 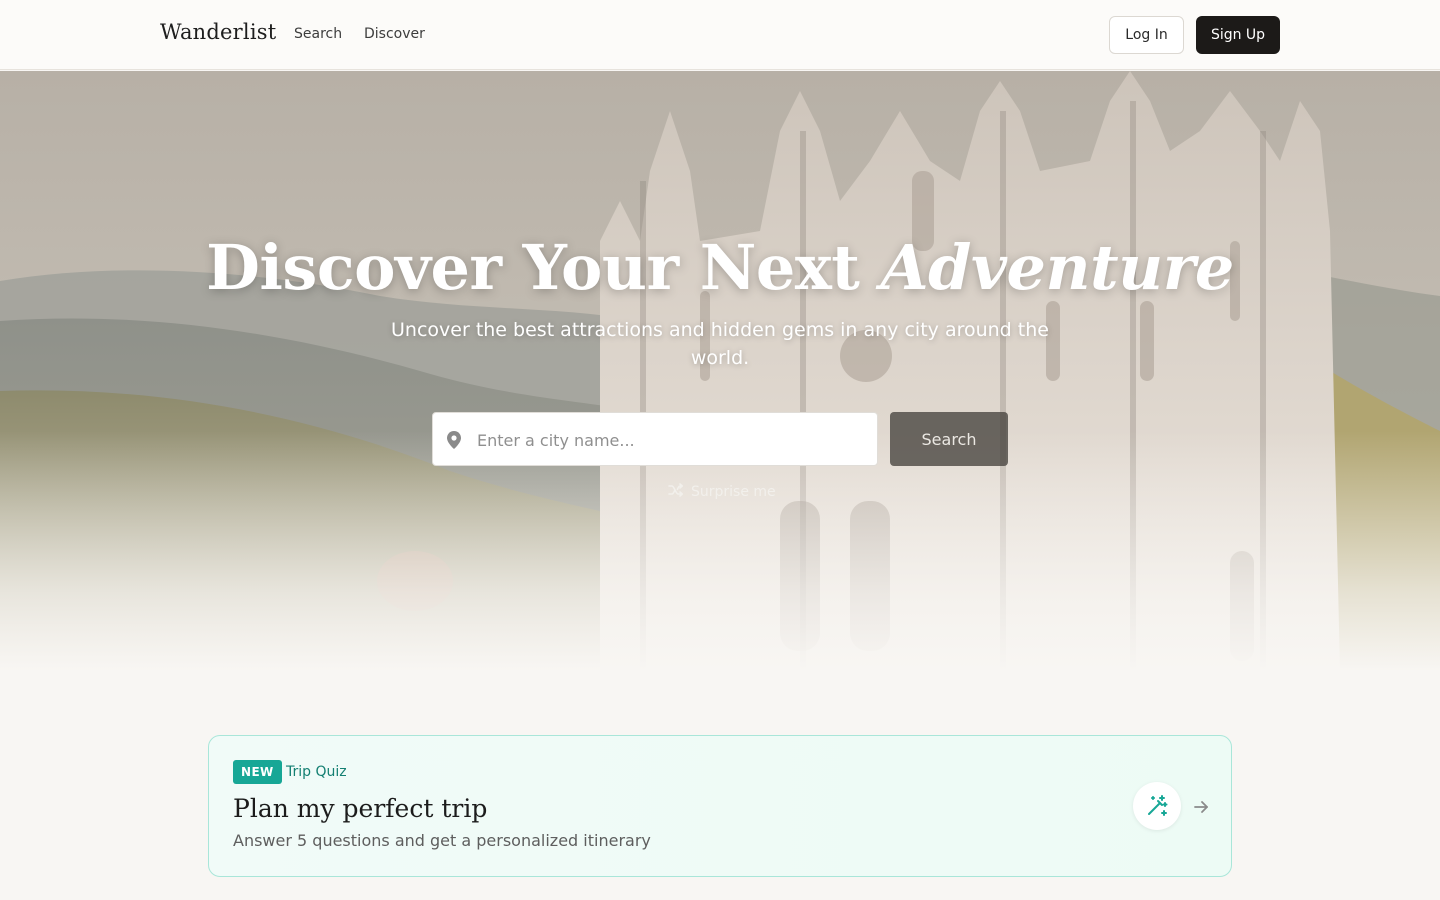 I want to click on hero-title-main: Discover Your Next, so click(x=543, y=267).